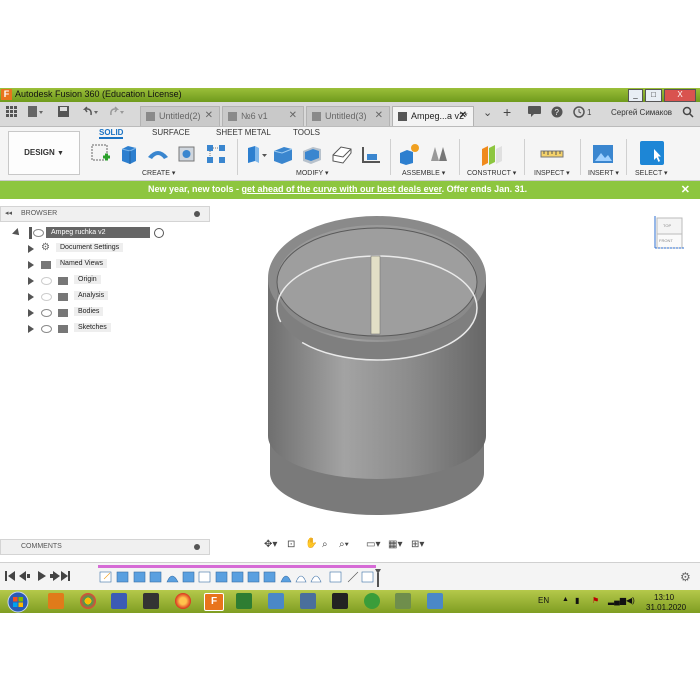 The height and width of the screenshot is (700, 700). What do you see at coordinates (63, 113) in the screenshot?
I see `save-icon` at bounding box center [63, 113].